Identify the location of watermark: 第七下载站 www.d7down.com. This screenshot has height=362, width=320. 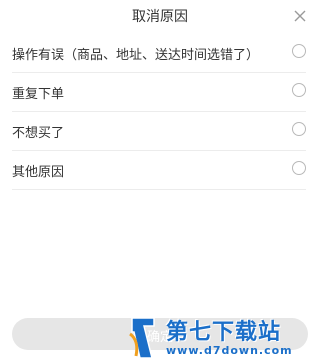
(220, 337).